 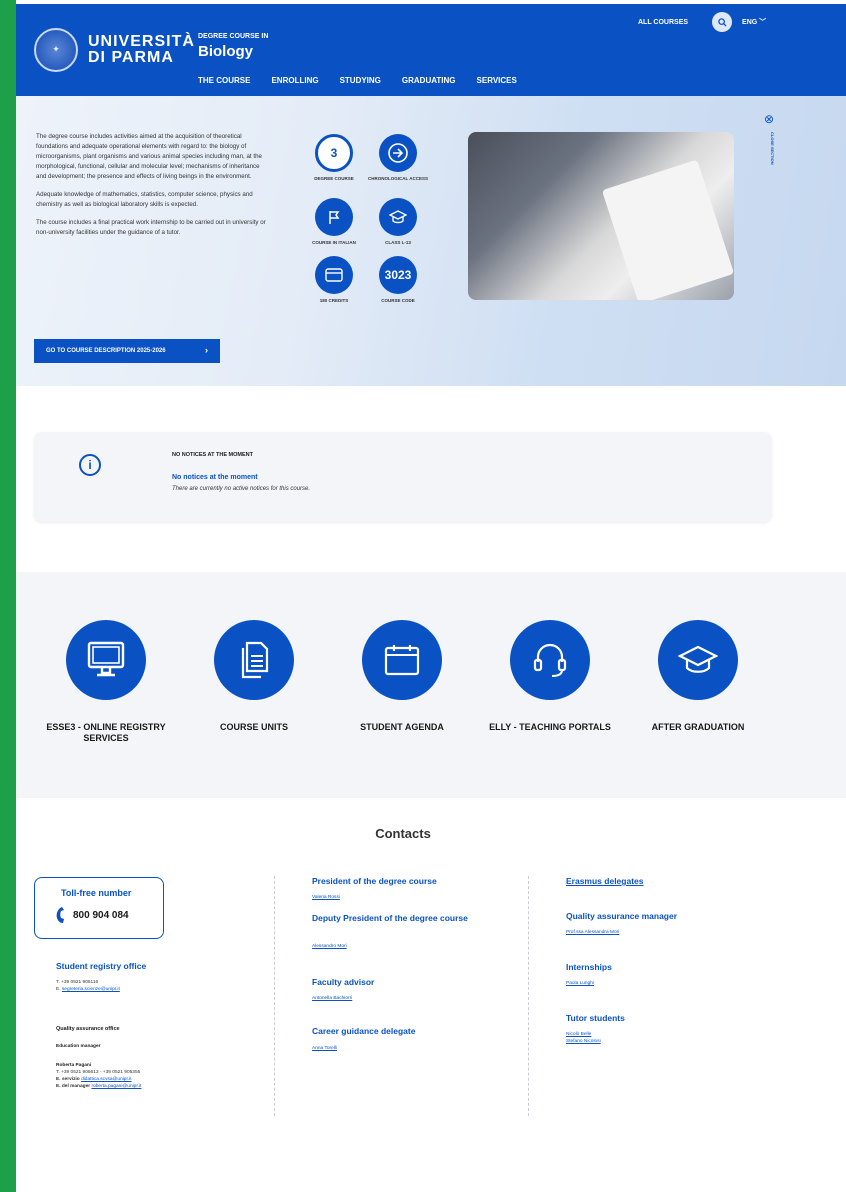 I want to click on deputy-president-name-link: Alessandro Mori, so click(x=329, y=947).